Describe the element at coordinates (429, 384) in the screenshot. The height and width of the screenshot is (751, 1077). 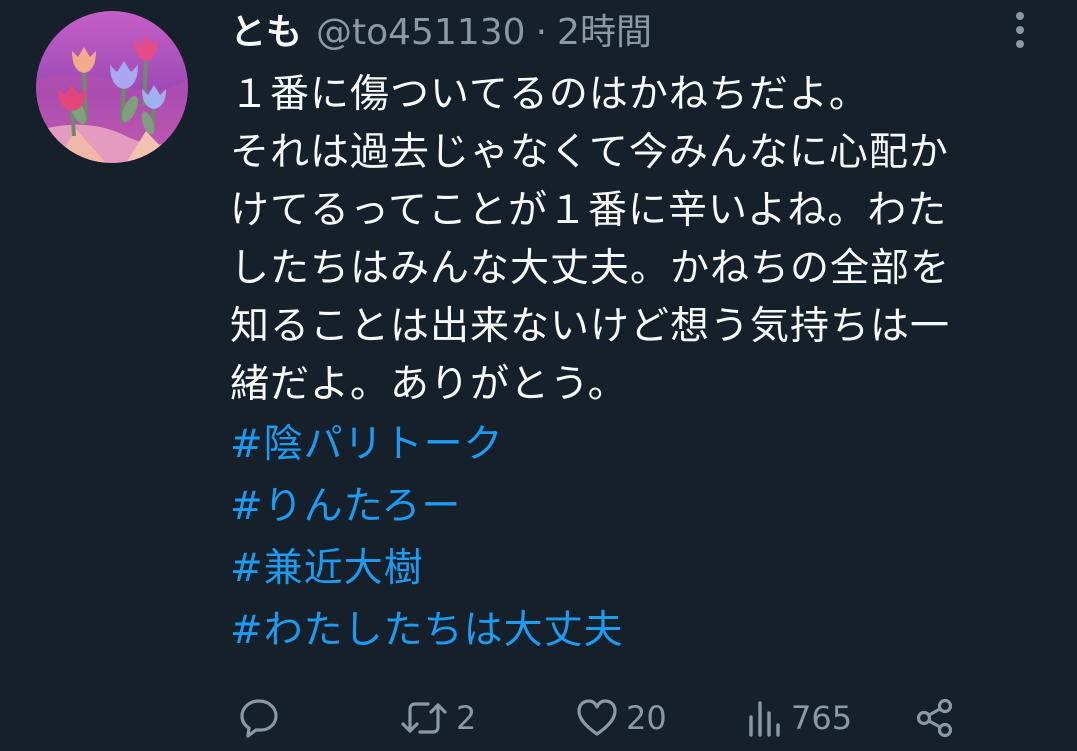
I see `tweet-text-line: 緒だよ。ありがとう。` at that location.